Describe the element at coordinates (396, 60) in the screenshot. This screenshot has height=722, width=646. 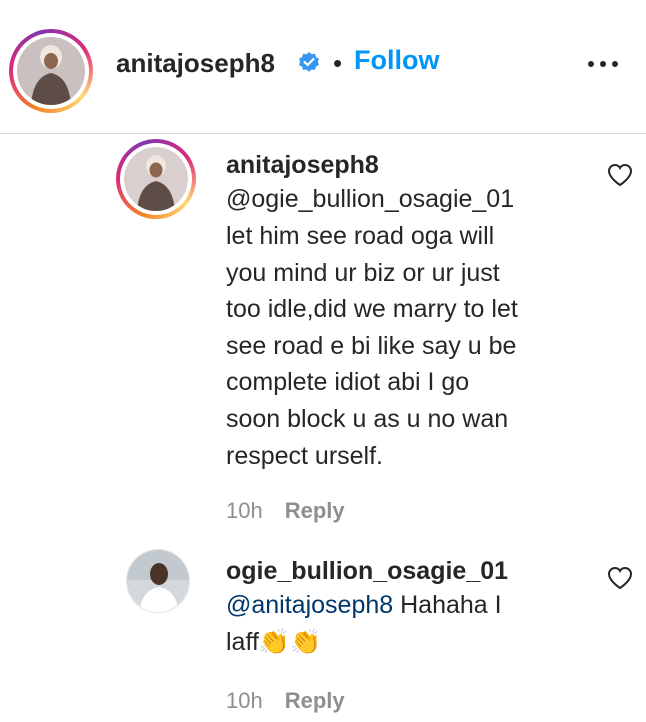
I see `follow-button: Follow` at that location.